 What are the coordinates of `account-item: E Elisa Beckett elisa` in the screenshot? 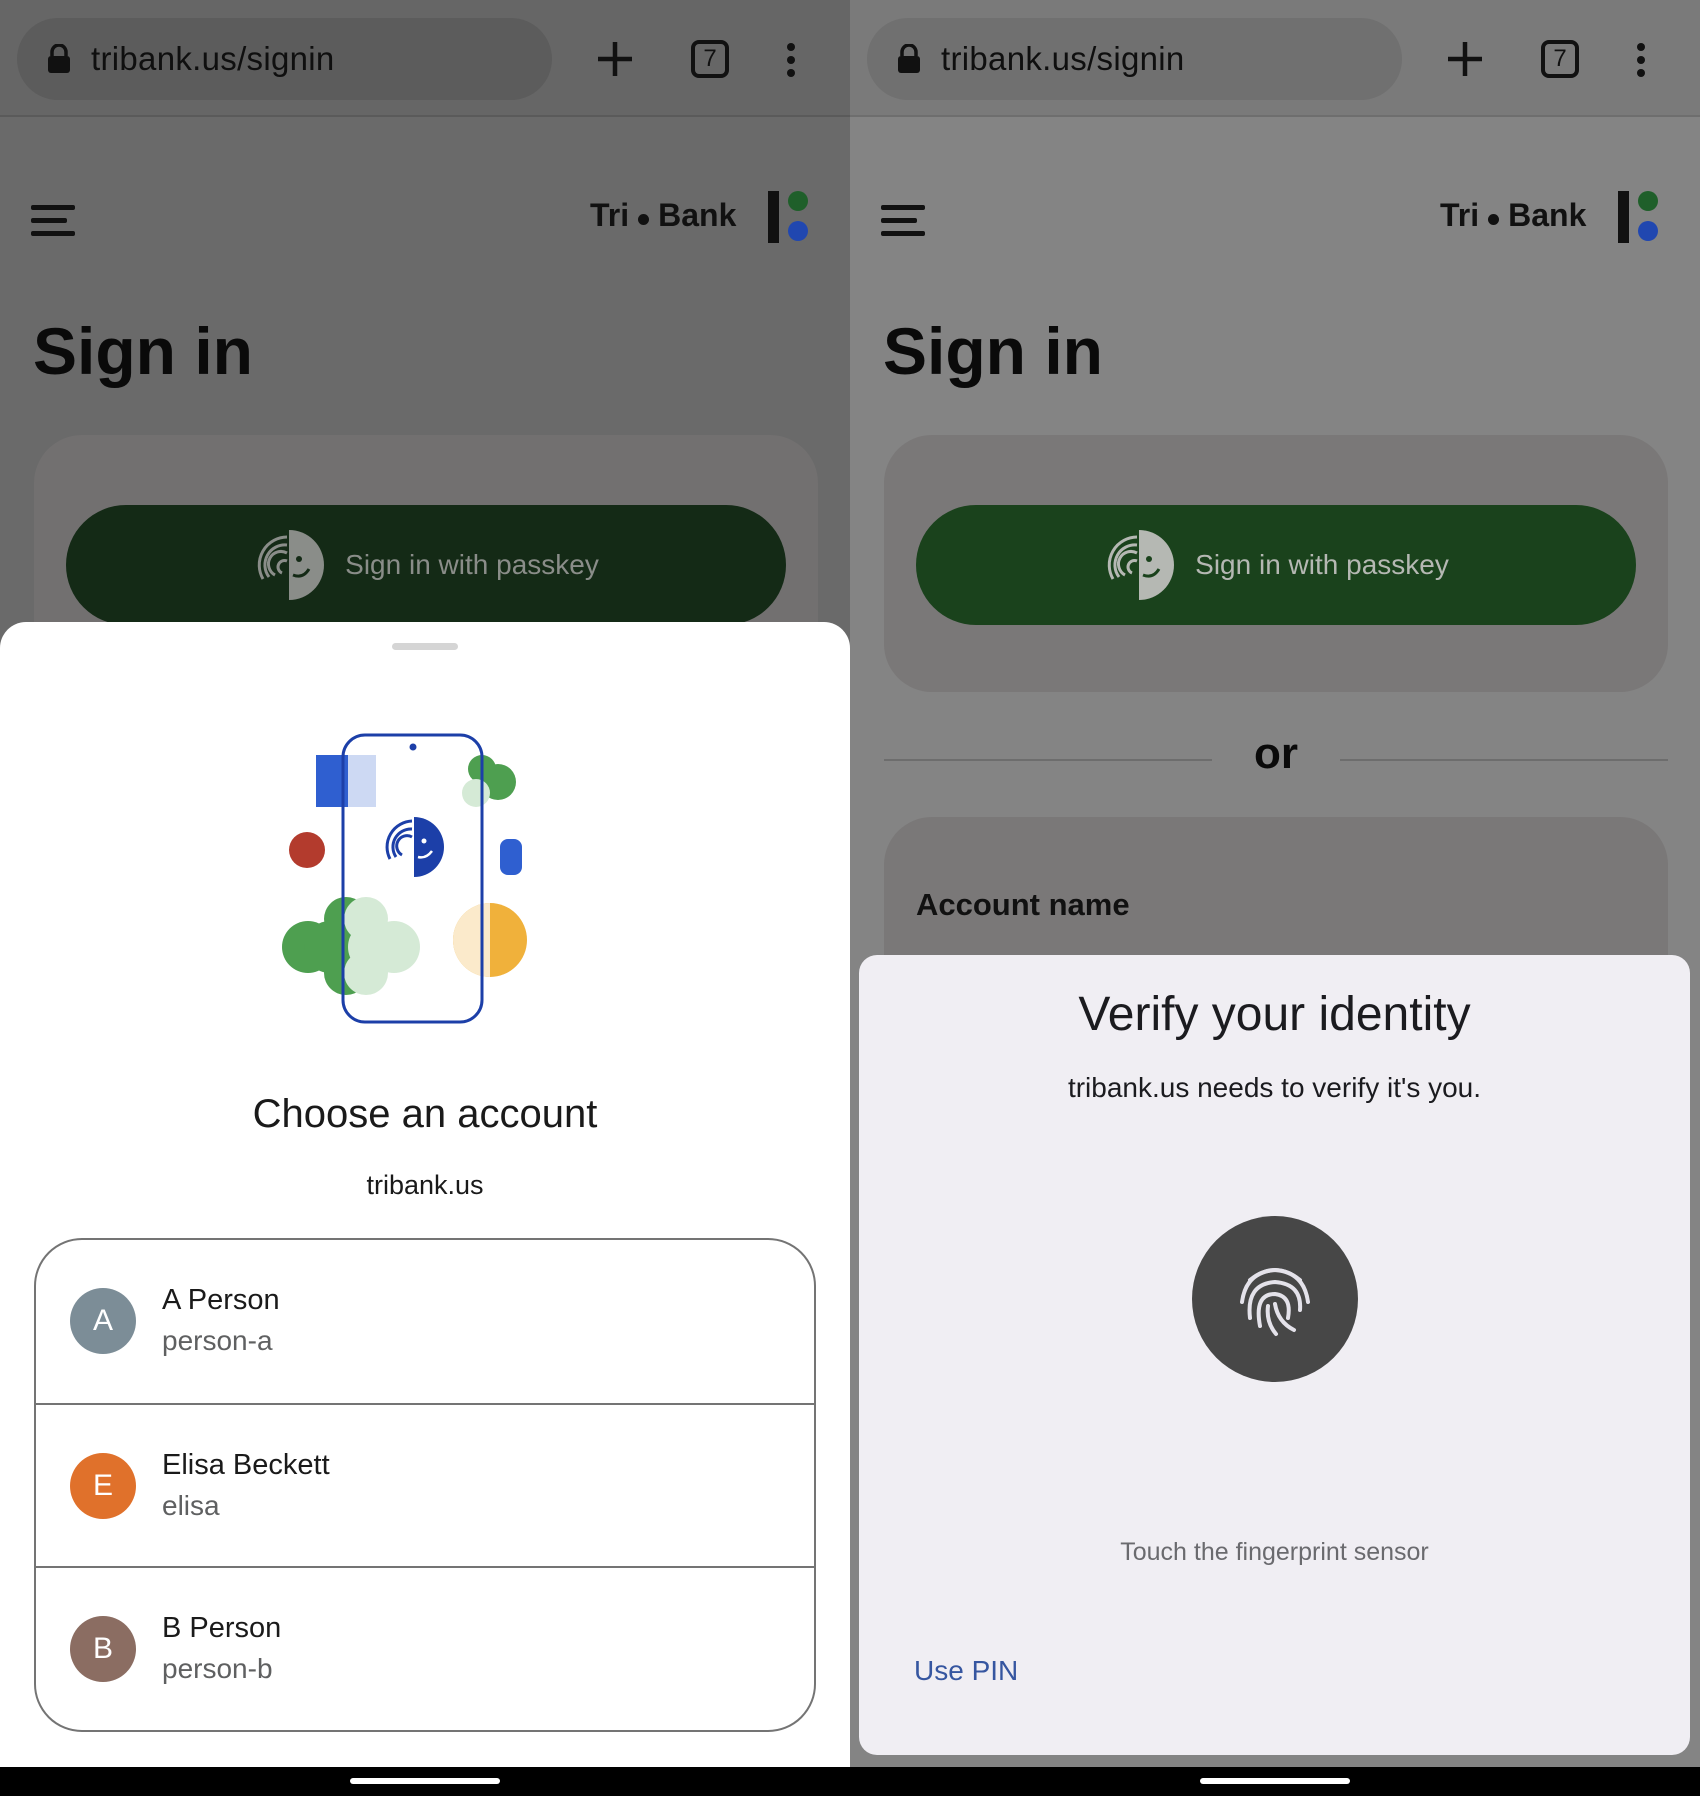 It's located at (425, 1484).